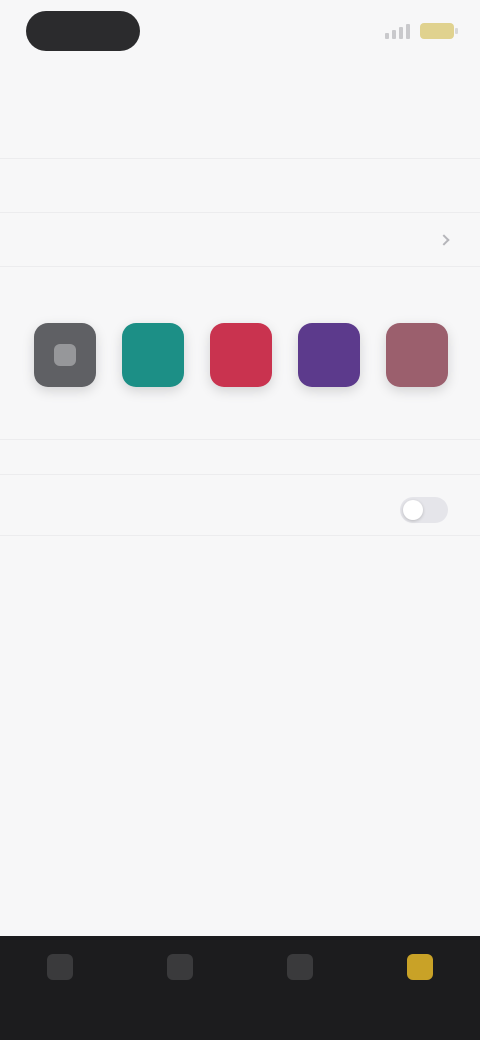 The image size is (480, 1040). I want to click on battery-icon, so click(439, 31).